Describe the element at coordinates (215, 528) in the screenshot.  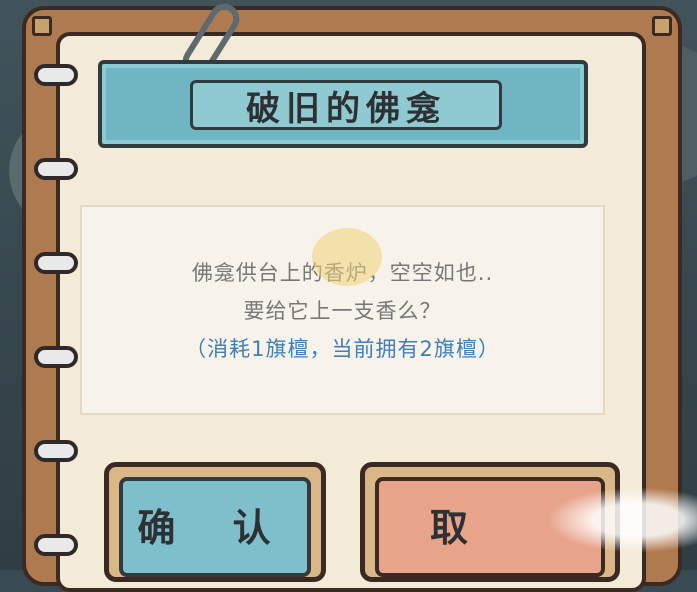
I see `confirm-button-label: 确 认` at that location.